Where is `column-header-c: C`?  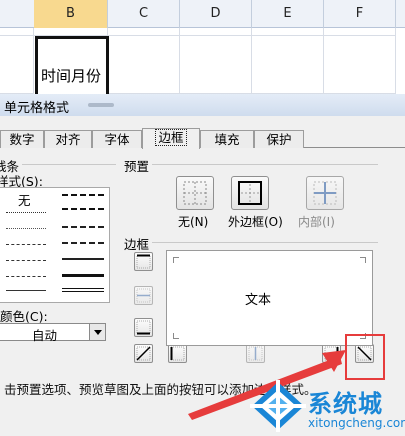 column-header-c: C is located at coordinates (144, 14).